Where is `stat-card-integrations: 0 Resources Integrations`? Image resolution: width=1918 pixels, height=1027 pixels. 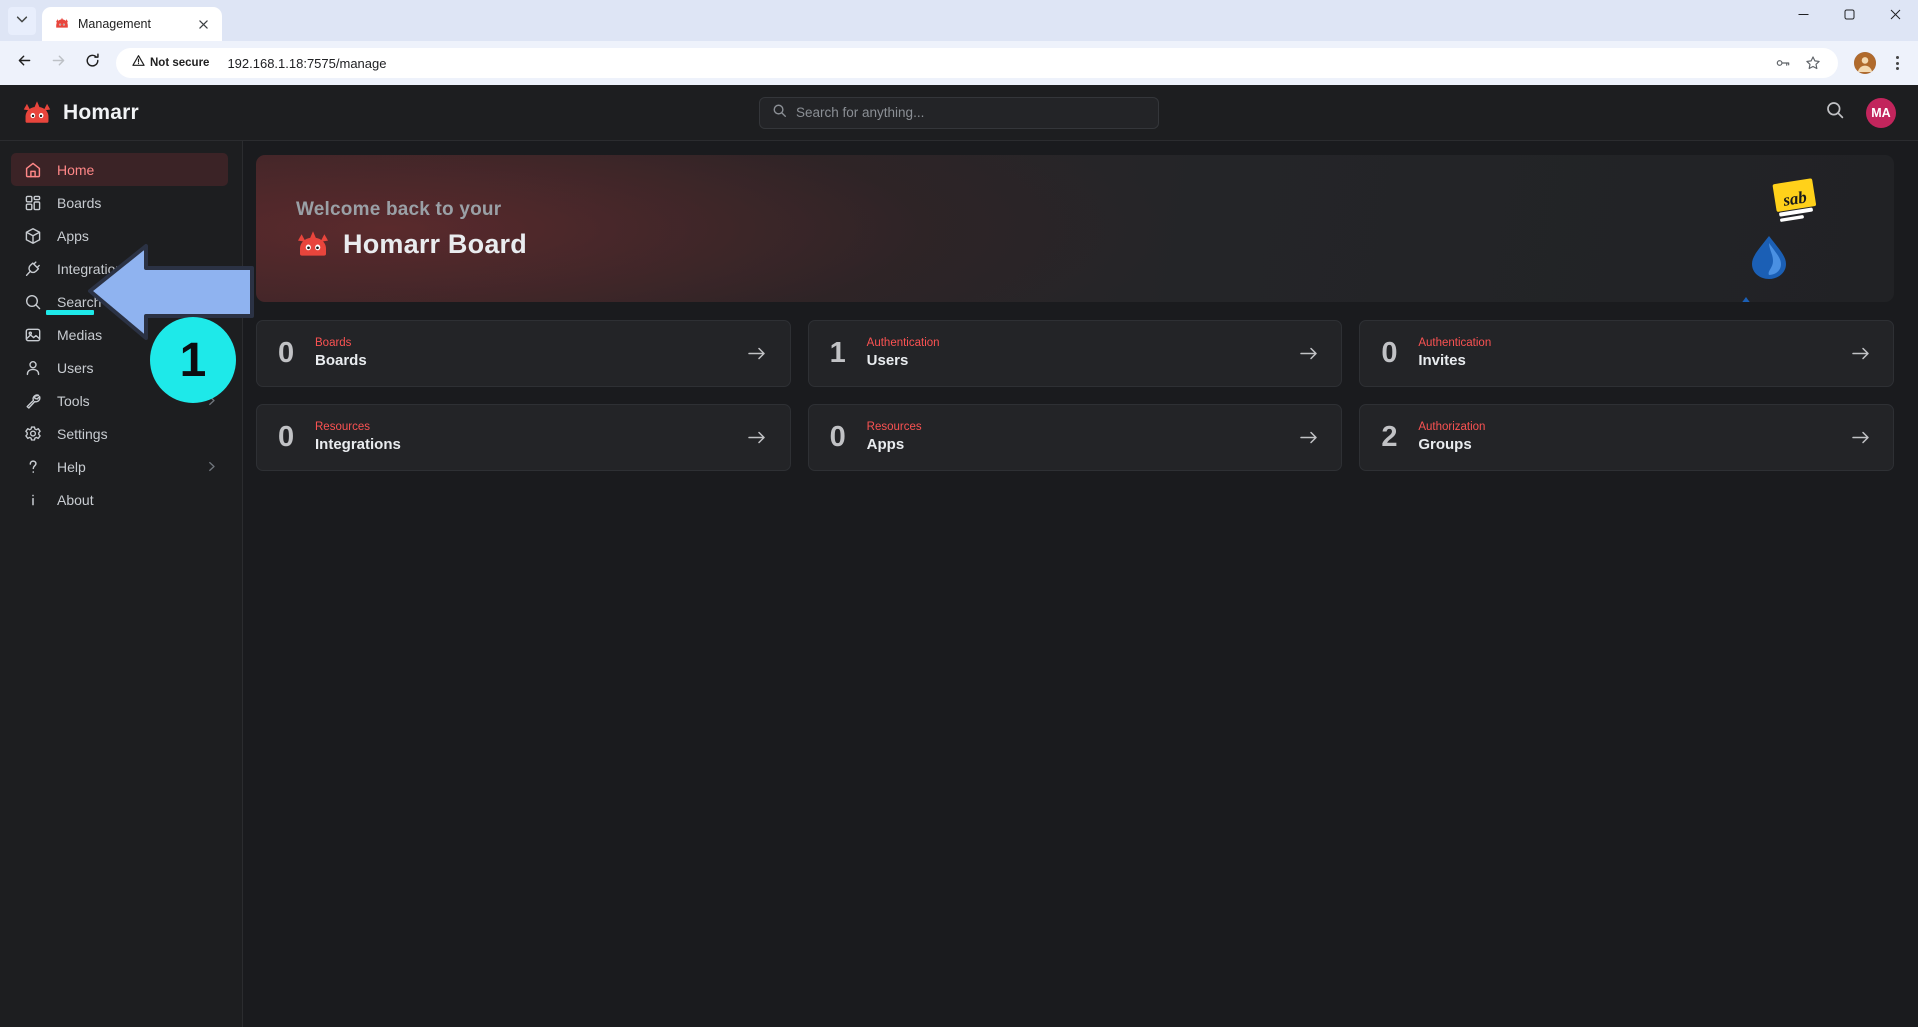
stat-card-integrations: 0 Resources Integrations is located at coordinates (523, 437).